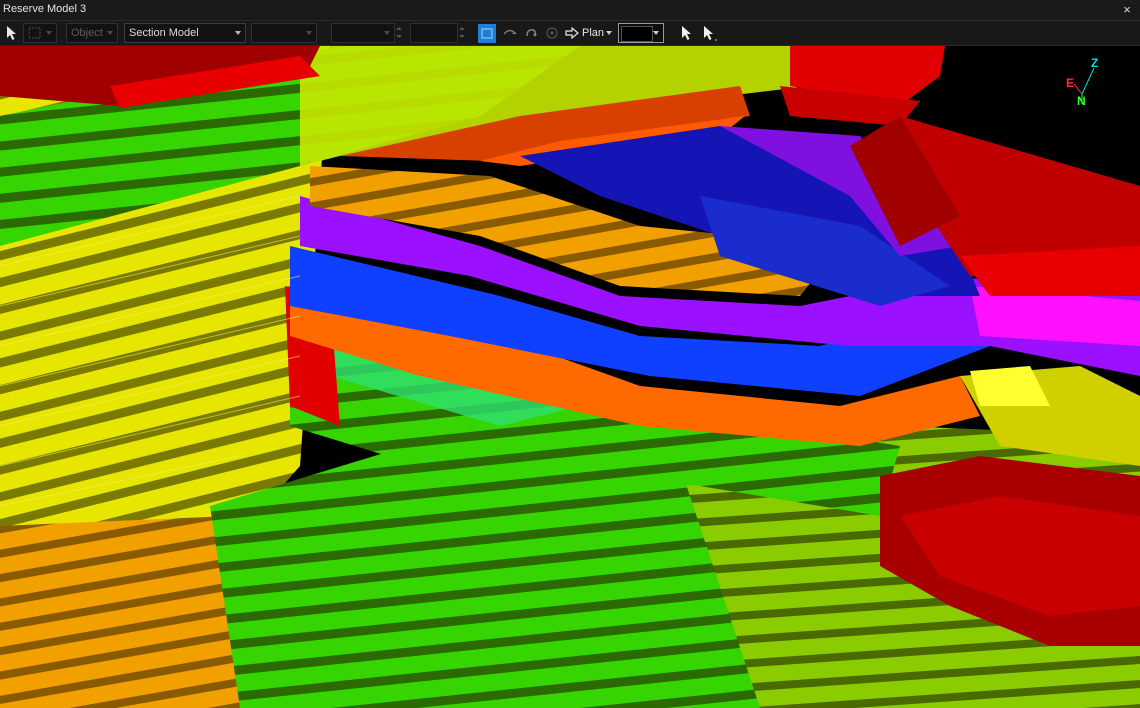 The image size is (1140, 708). I want to click on section-width-field, so click(366, 33).